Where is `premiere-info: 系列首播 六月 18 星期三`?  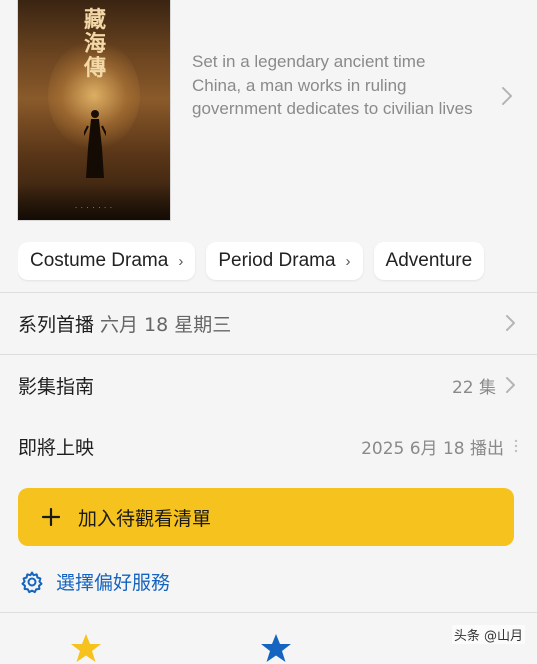
premiere-info: 系列首播 六月 18 星期三 is located at coordinates (124, 323).